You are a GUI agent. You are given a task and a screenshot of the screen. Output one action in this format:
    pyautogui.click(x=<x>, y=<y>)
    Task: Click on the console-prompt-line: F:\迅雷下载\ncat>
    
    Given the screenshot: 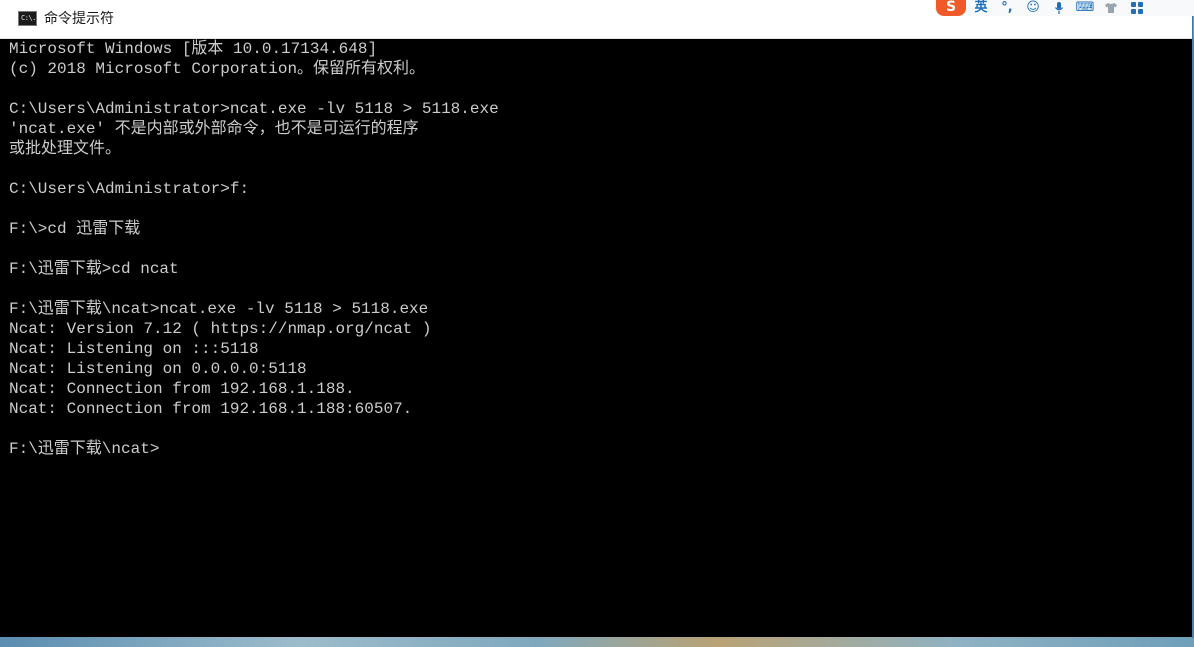 What is the action you would take?
    pyautogui.click(x=599, y=449)
    